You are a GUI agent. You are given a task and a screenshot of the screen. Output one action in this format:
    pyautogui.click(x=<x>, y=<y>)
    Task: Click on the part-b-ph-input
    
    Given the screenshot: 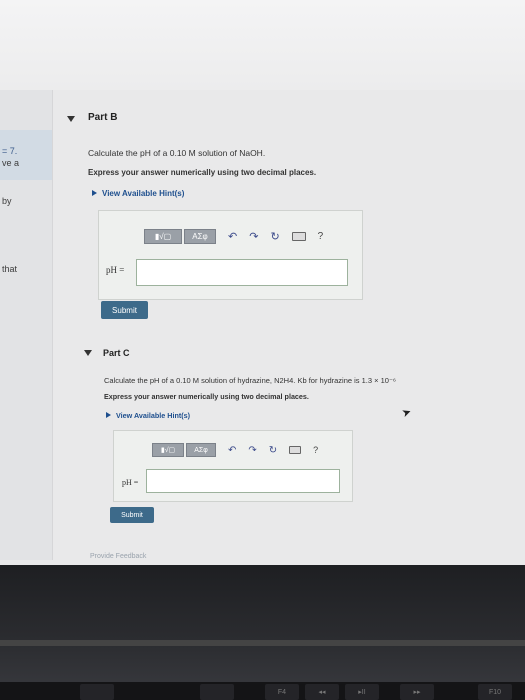 What is the action you would take?
    pyautogui.click(x=242, y=272)
    